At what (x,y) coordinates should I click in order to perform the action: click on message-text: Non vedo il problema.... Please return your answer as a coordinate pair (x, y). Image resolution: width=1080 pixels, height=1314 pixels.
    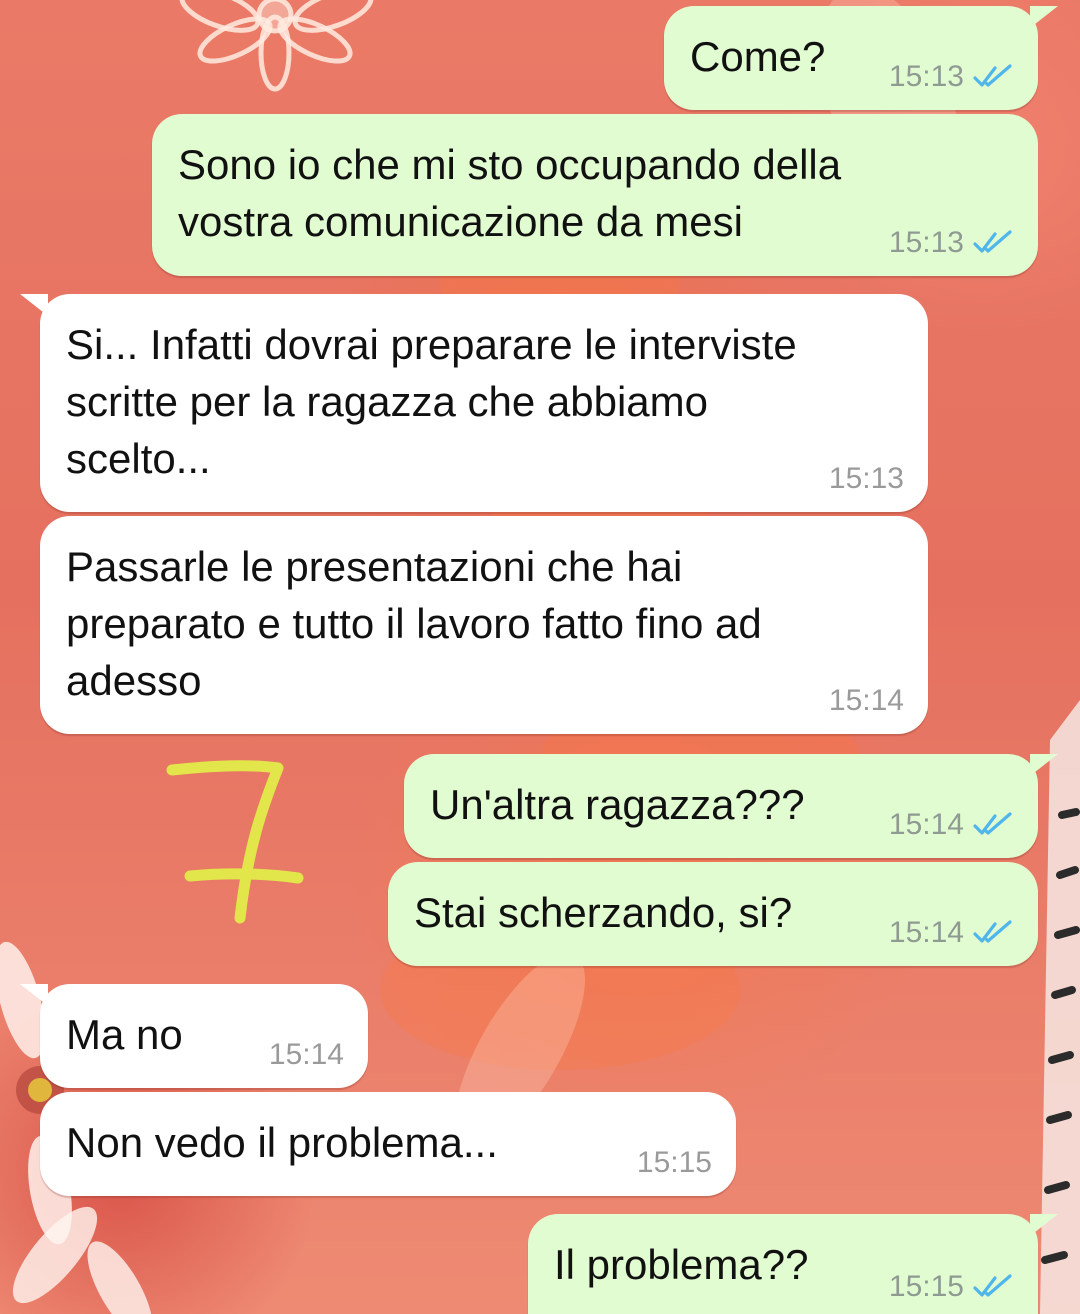
    Looking at the image, I should click on (282, 1142).